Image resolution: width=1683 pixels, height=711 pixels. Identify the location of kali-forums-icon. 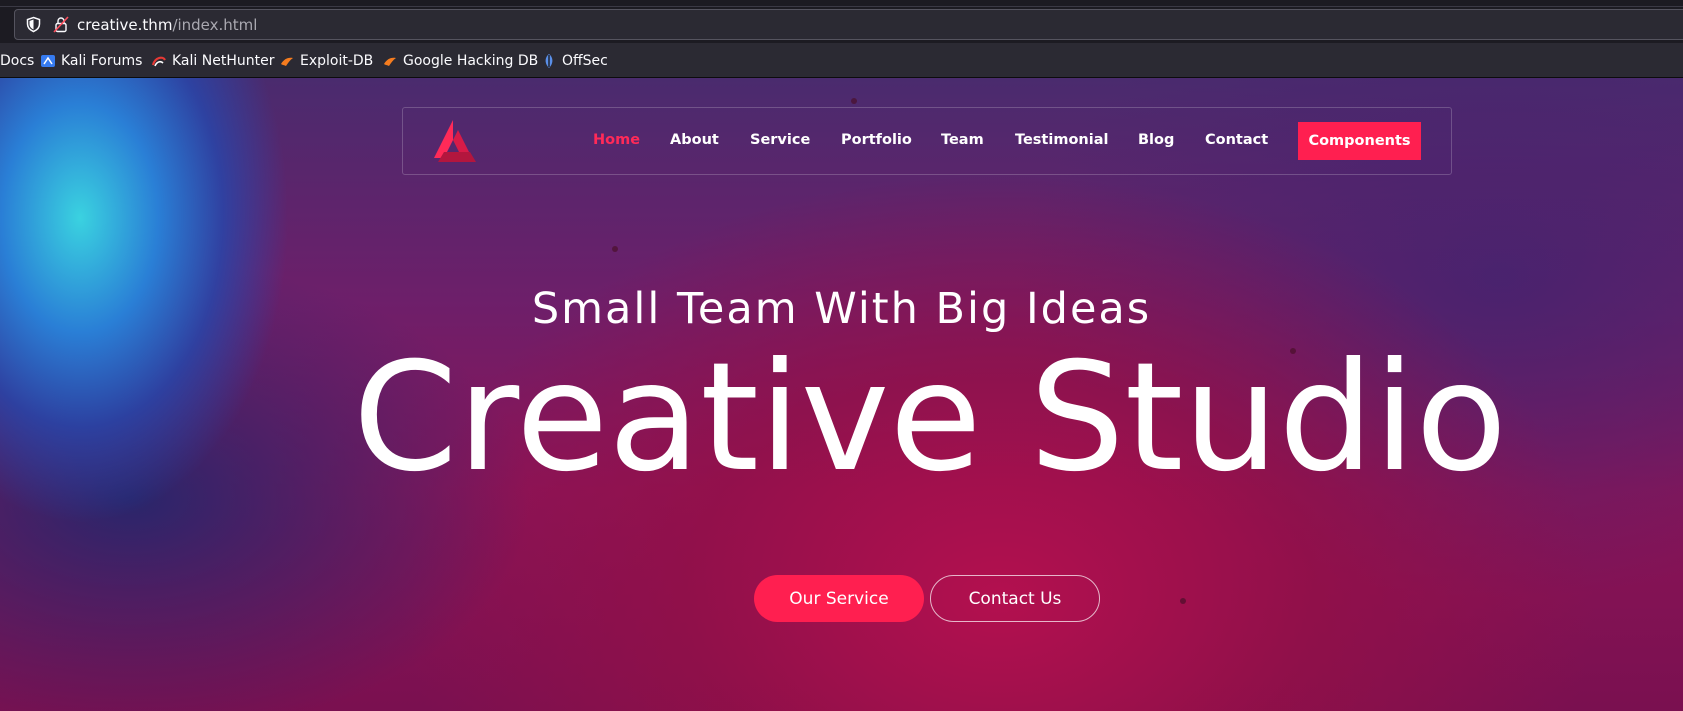
(48, 61).